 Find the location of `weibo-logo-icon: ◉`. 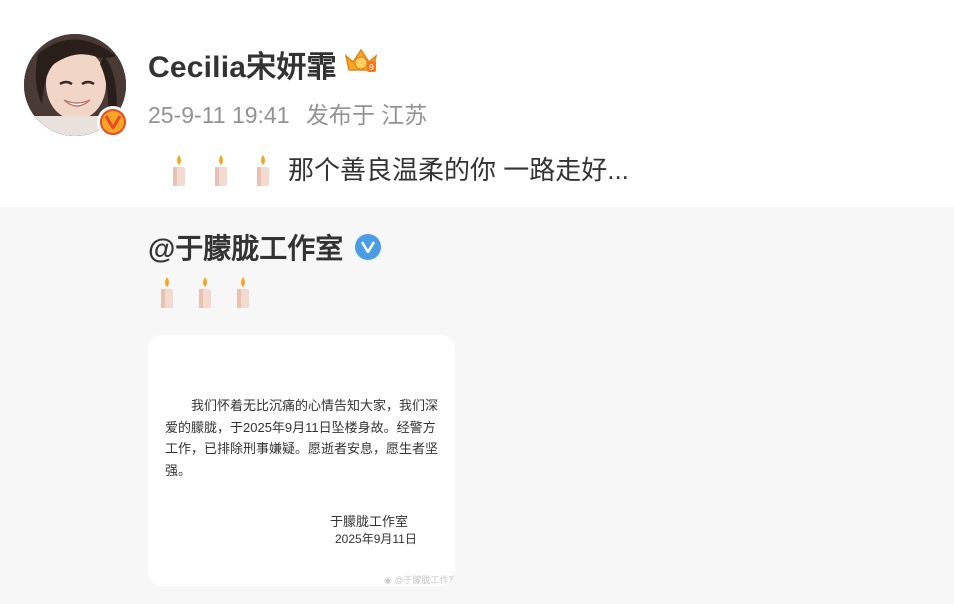

weibo-logo-icon: ◉ is located at coordinates (388, 580).